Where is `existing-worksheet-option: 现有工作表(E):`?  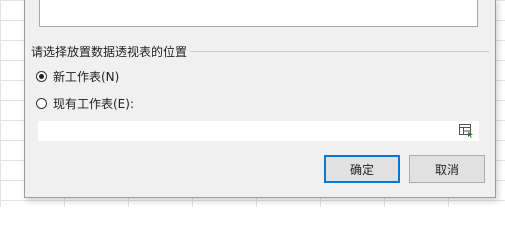 existing-worksheet-option: 现有工作表(E): is located at coordinates (85, 103).